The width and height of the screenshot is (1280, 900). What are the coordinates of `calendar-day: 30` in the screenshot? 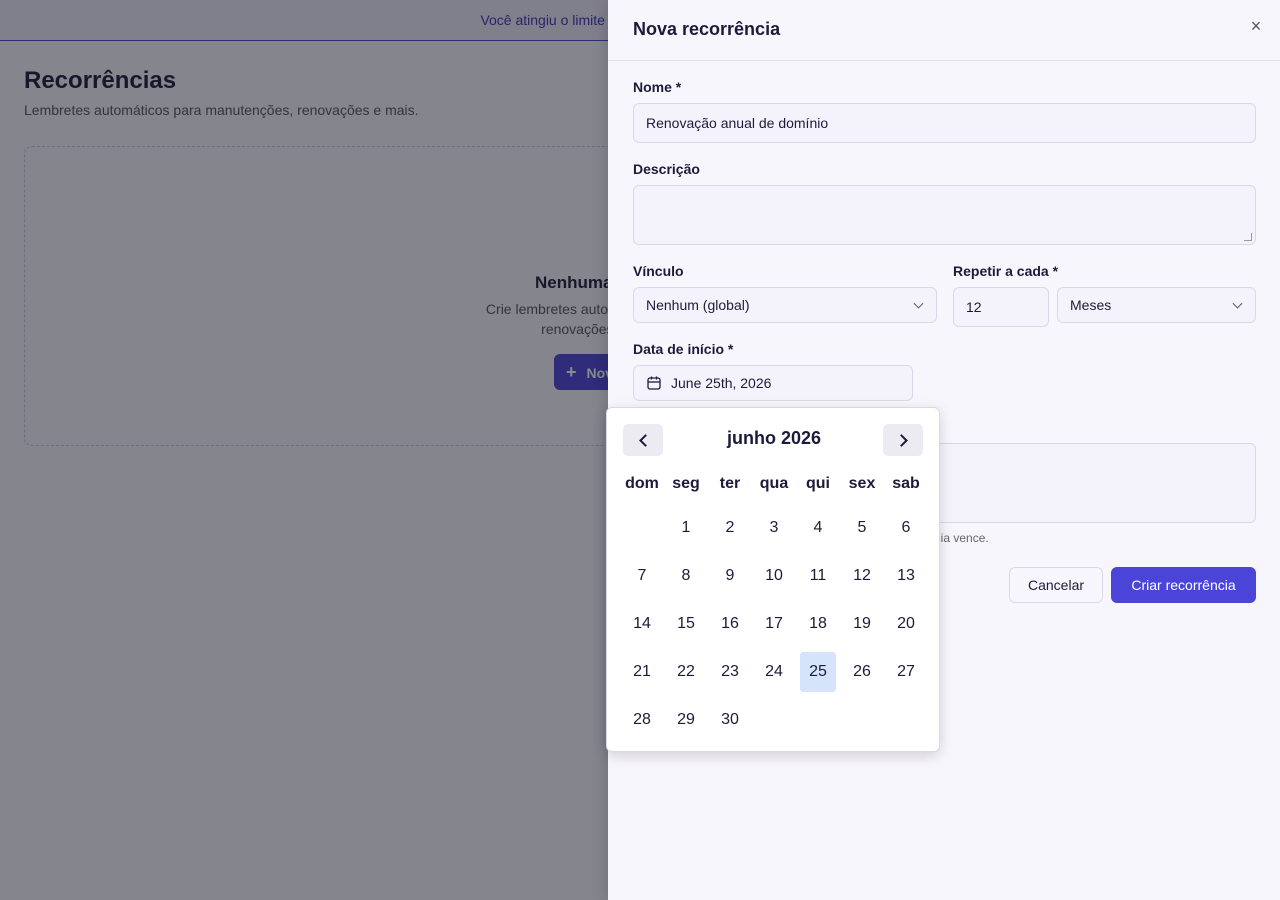 It's located at (730, 720).